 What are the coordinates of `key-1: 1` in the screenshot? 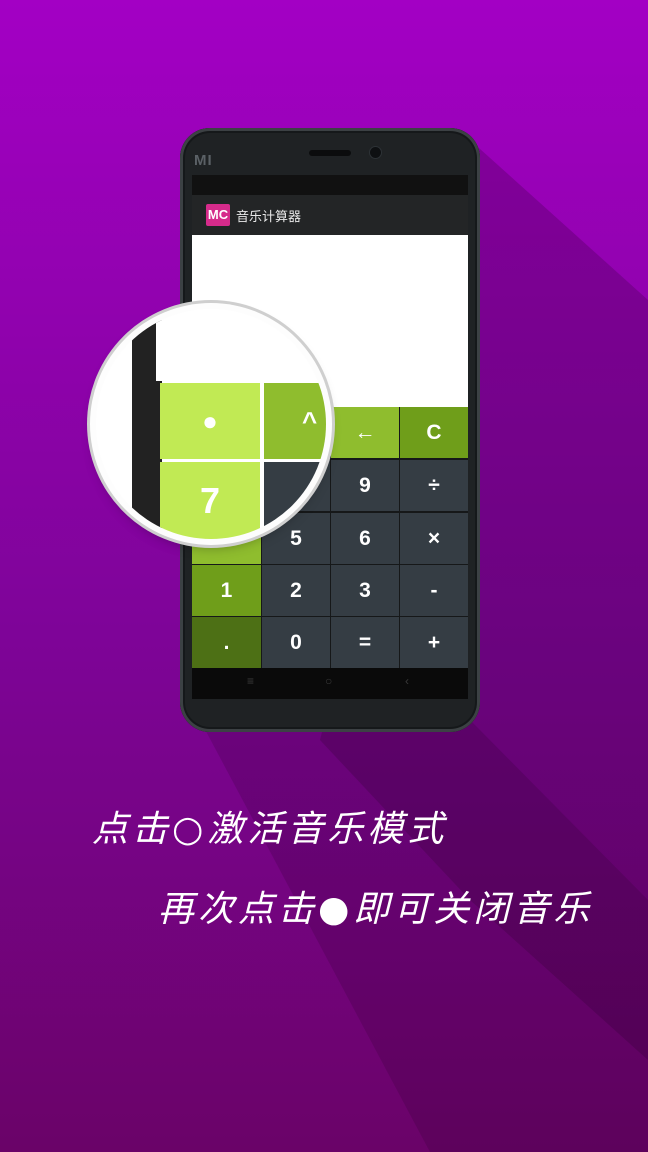 It's located at (226, 590).